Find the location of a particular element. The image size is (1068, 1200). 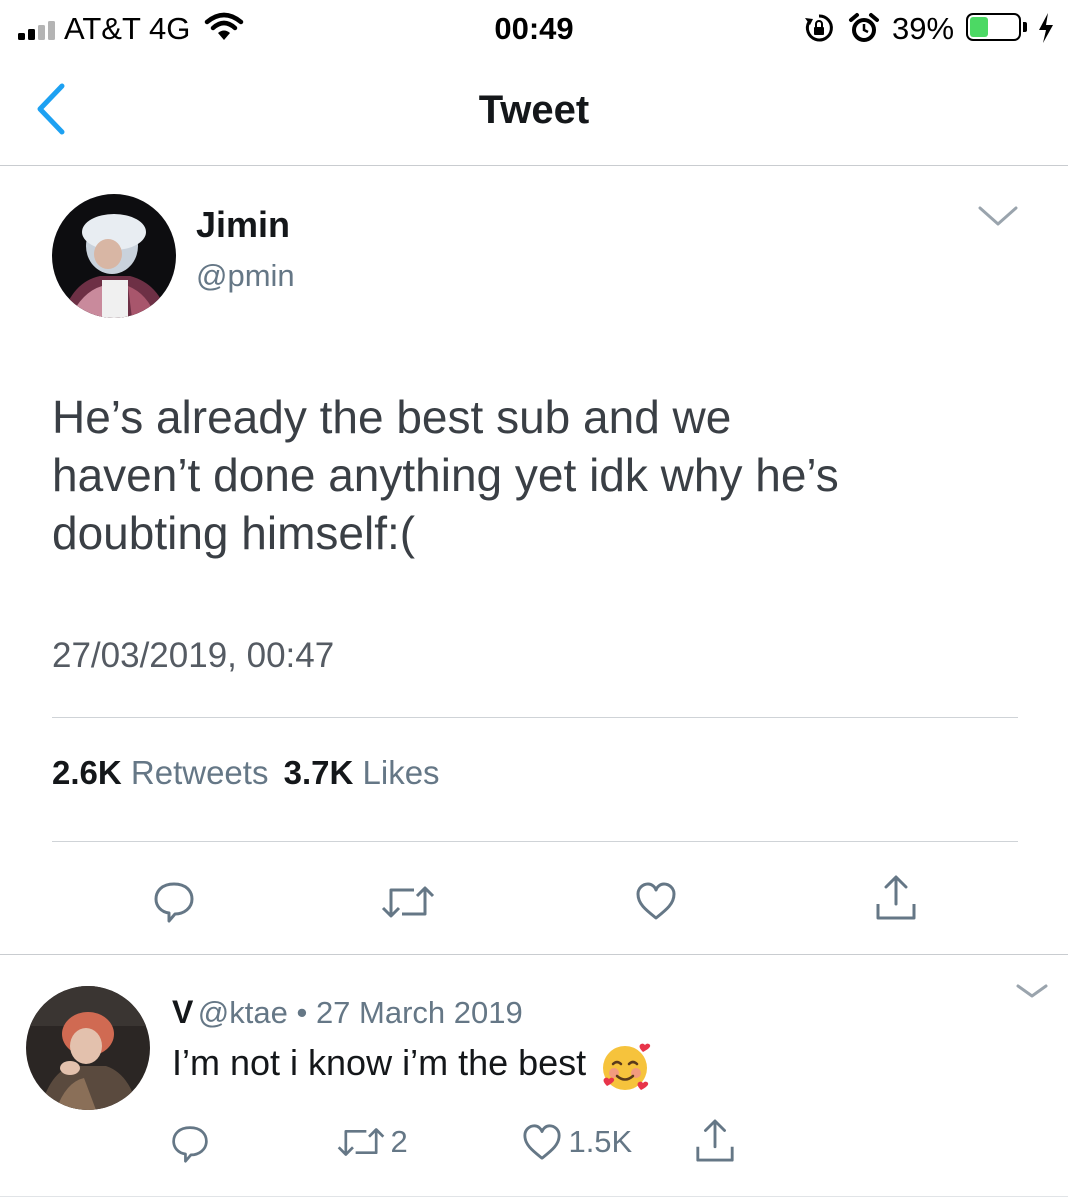

author-name: Jimin is located at coordinates (243, 225).